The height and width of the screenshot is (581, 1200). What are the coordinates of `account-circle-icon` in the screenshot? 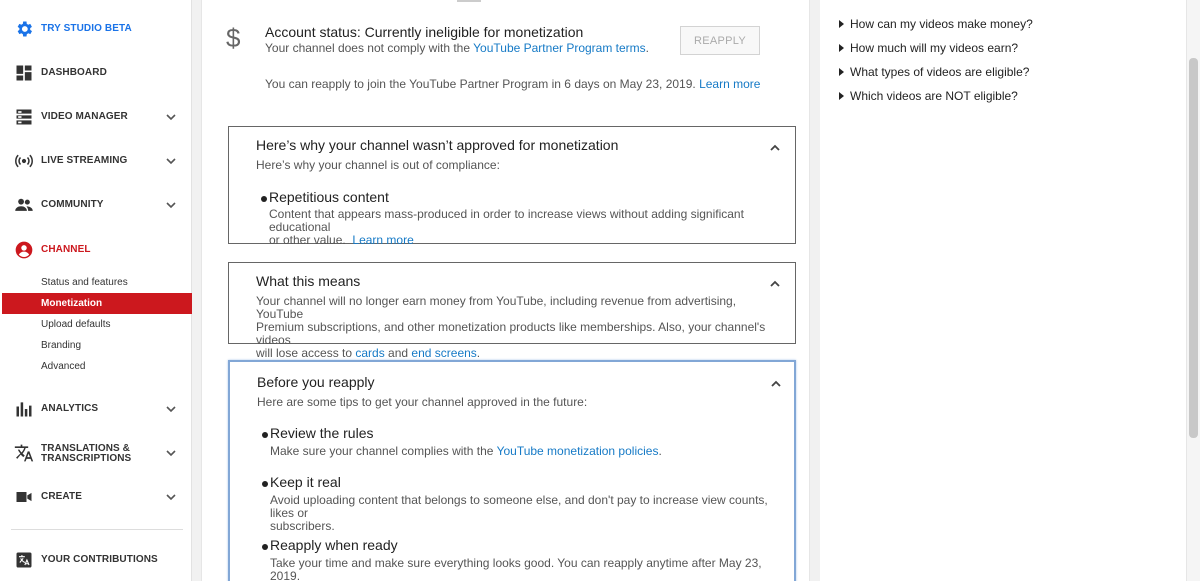 It's located at (24, 250).